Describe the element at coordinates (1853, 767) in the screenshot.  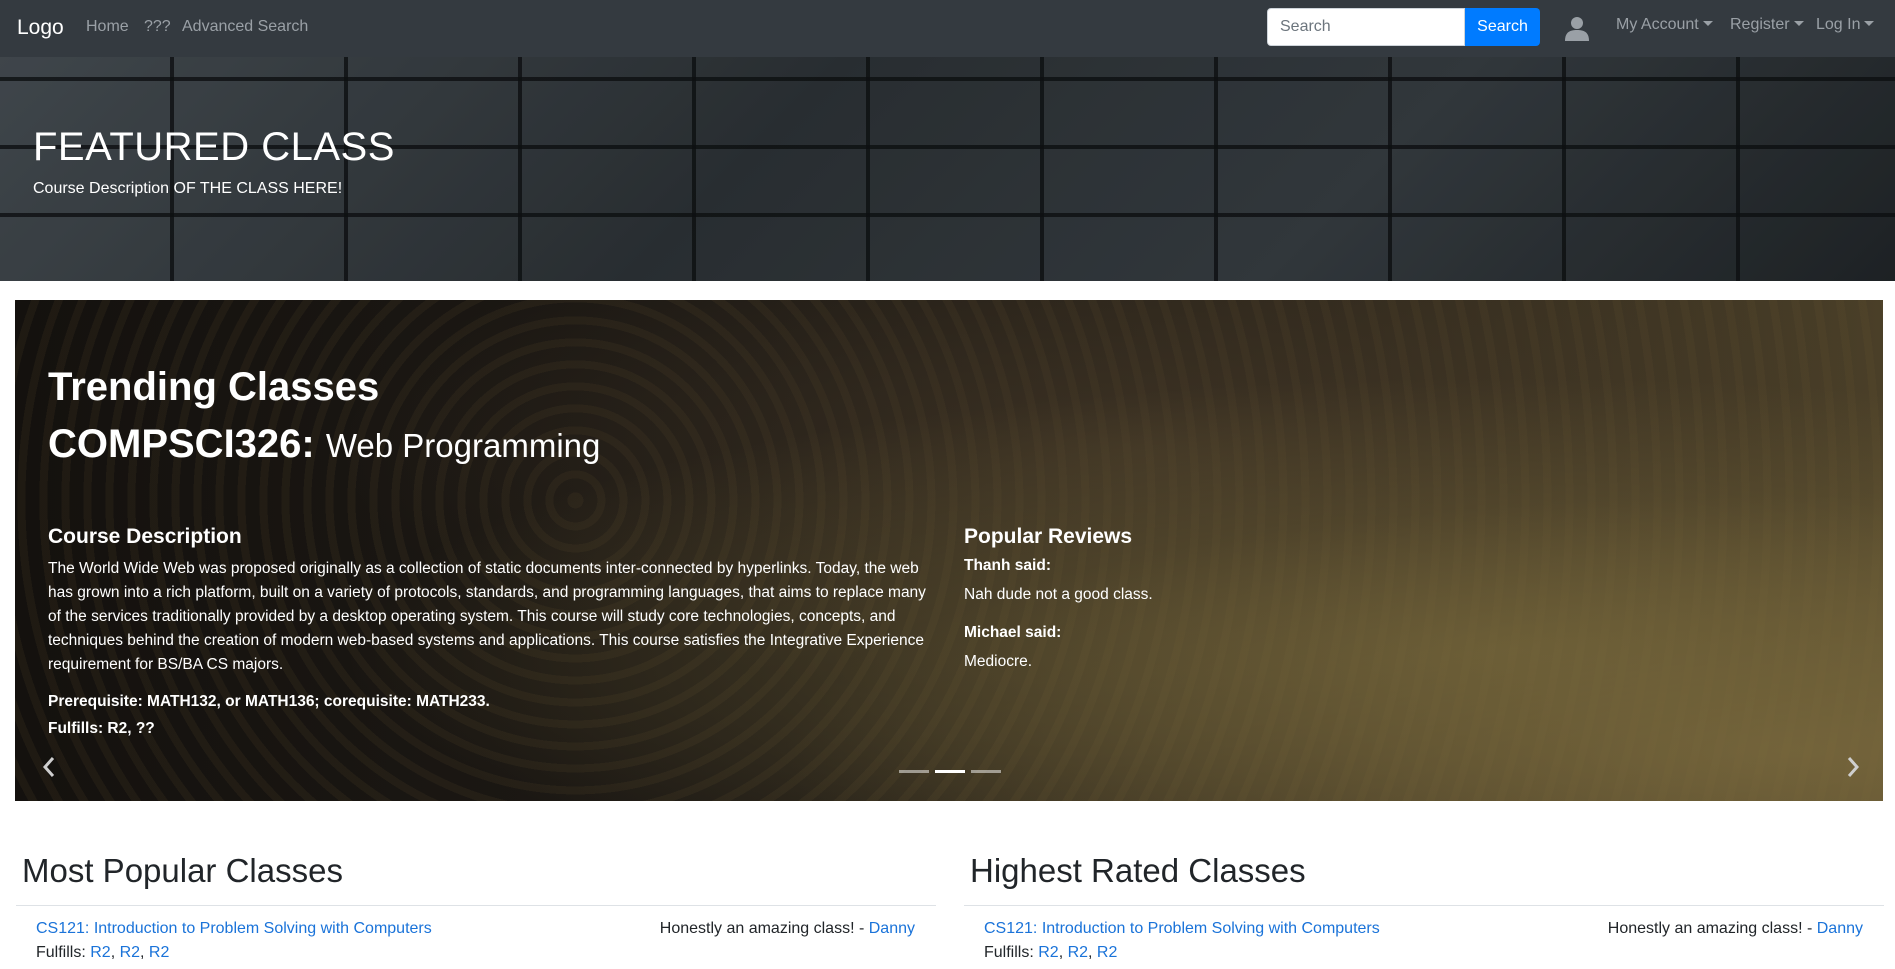
I see `carousel-next-icon` at that location.